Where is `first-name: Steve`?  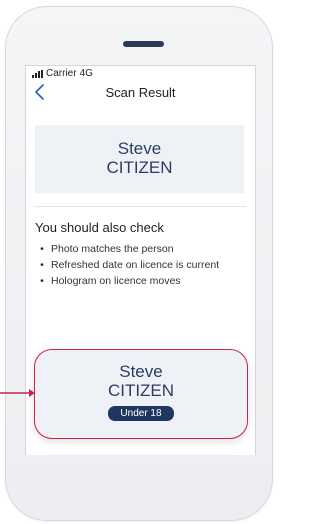
first-name: Steve is located at coordinates (139, 148).